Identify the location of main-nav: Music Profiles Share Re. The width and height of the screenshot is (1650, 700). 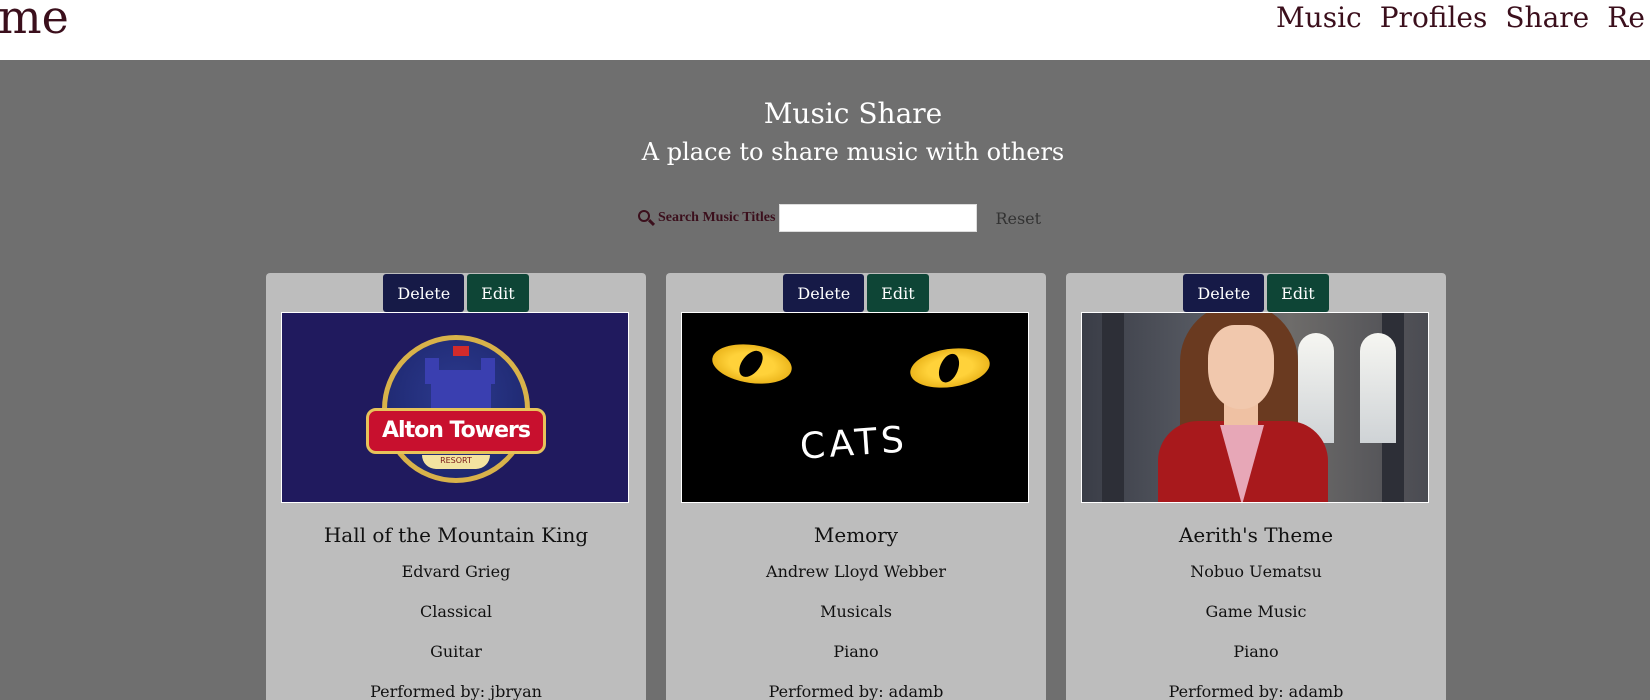
(1460, 18).